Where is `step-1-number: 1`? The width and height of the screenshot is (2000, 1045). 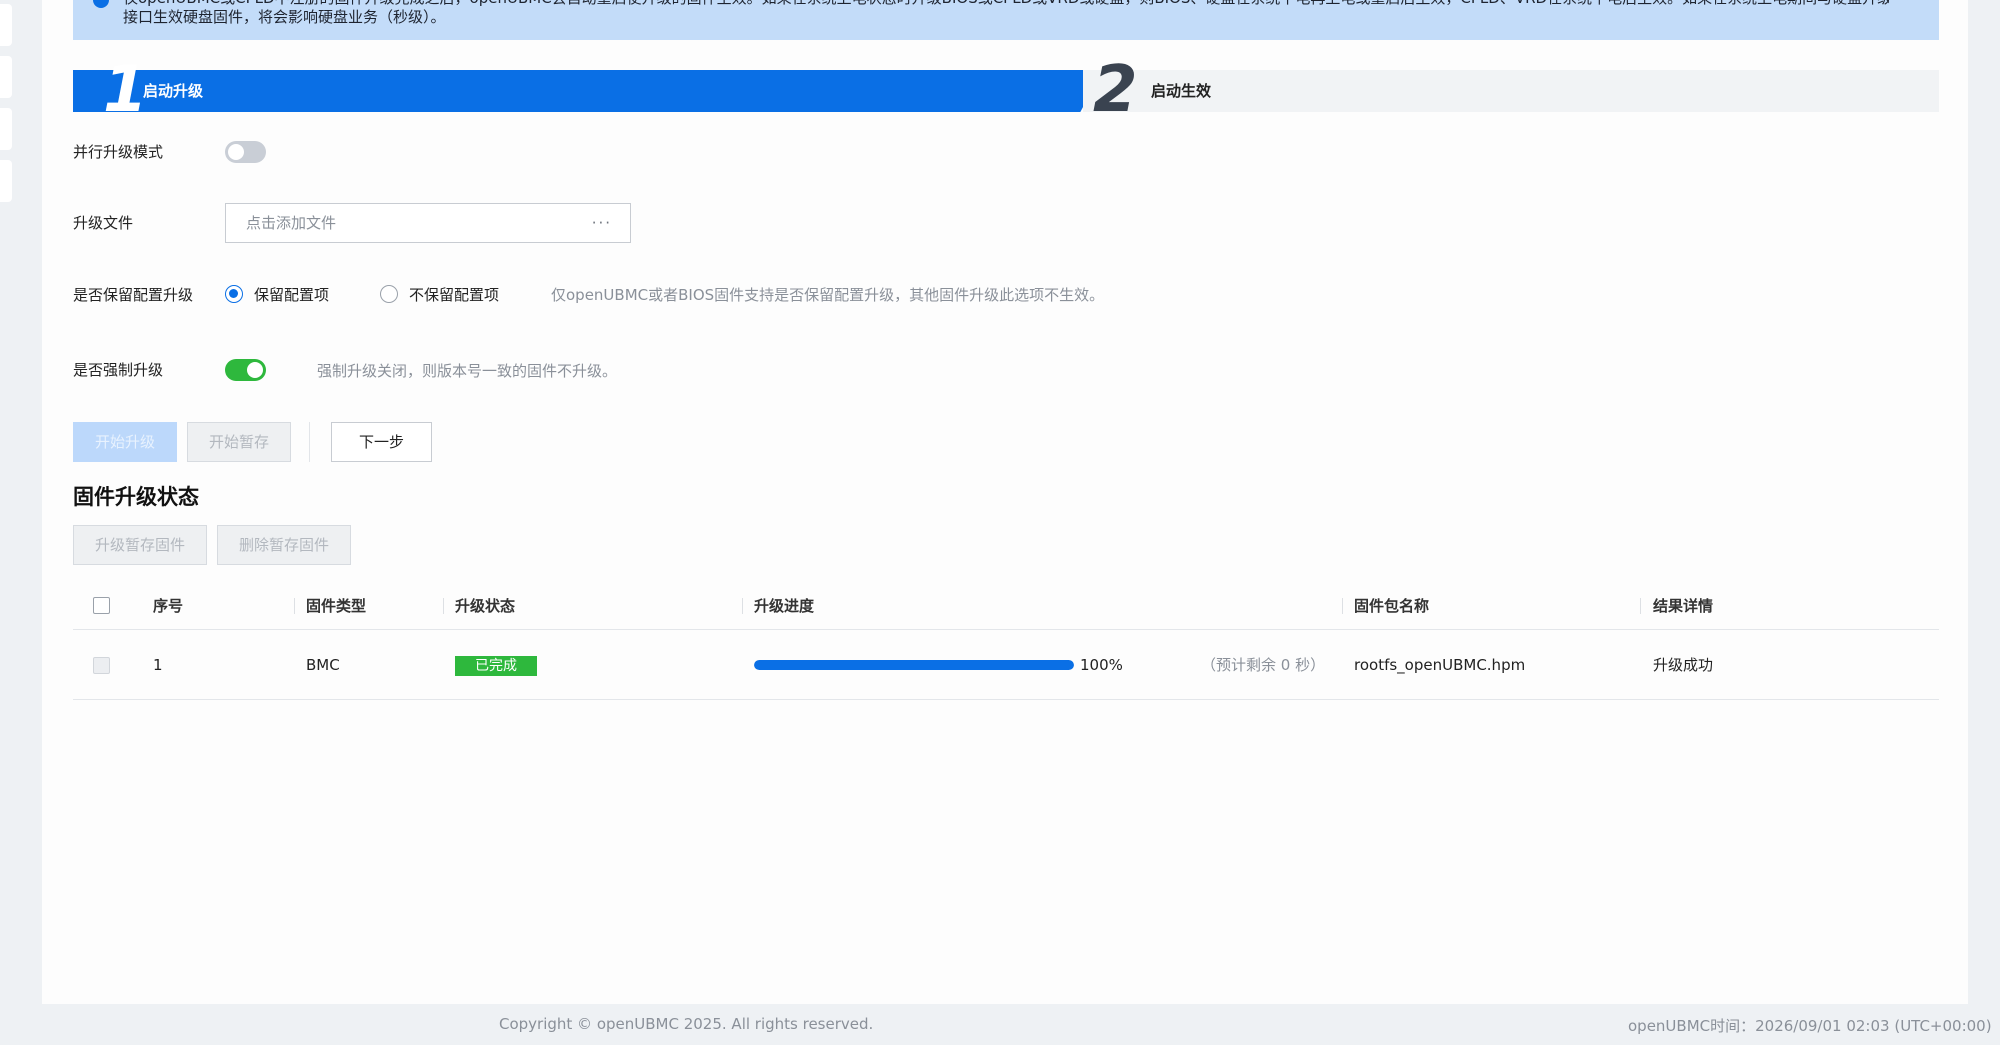 step-1-number: 1 is located at coordinates (125, 90).